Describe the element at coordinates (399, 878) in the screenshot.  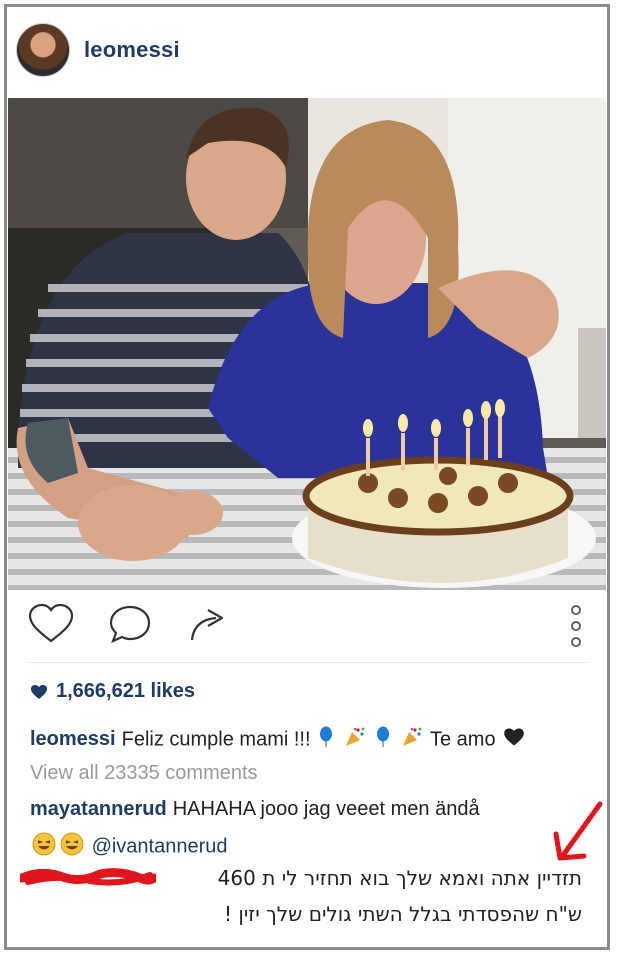
I see `hebrew-comment-line-1: תזדיין אתה ואמא שלך בוא תחזיר לי ת 460` at that location.